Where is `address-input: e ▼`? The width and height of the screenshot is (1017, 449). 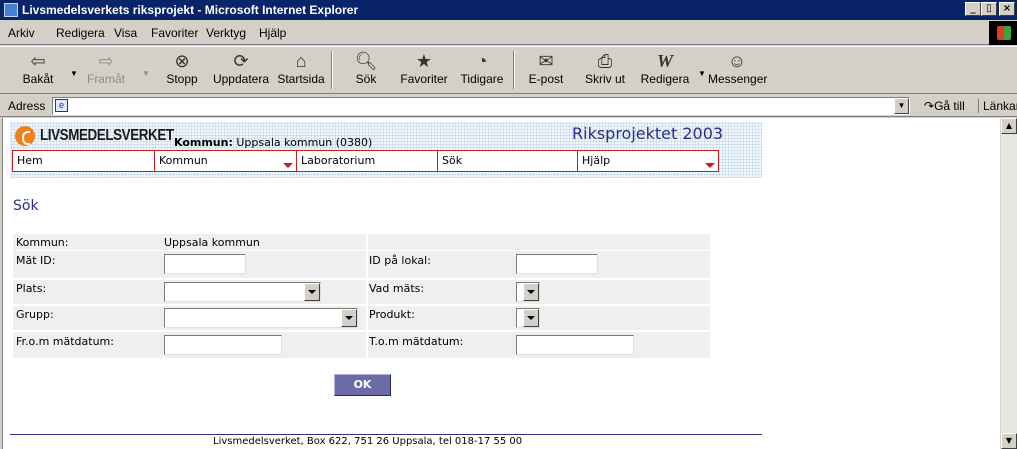 address-input: e ▼ is located at coordinates (481, 106).